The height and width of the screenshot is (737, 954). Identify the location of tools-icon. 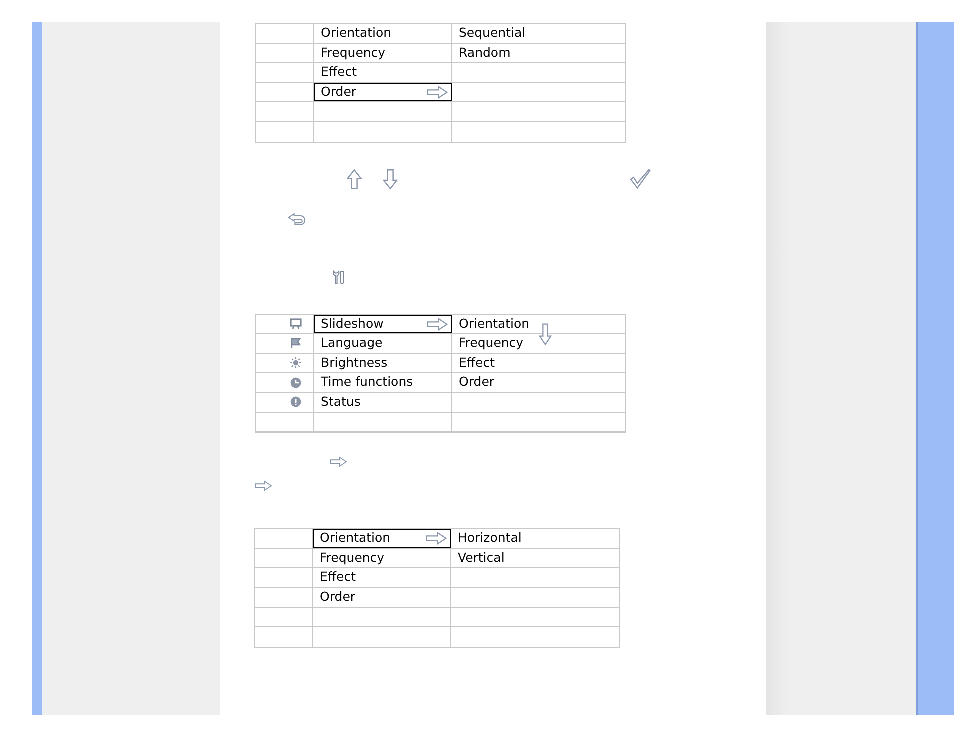
(339, 277).